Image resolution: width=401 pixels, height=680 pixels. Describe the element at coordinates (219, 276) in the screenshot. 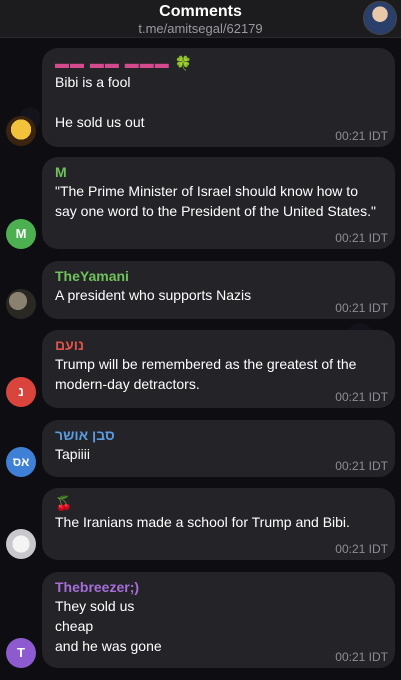

I see `sender-name: TheYamani` at that location.